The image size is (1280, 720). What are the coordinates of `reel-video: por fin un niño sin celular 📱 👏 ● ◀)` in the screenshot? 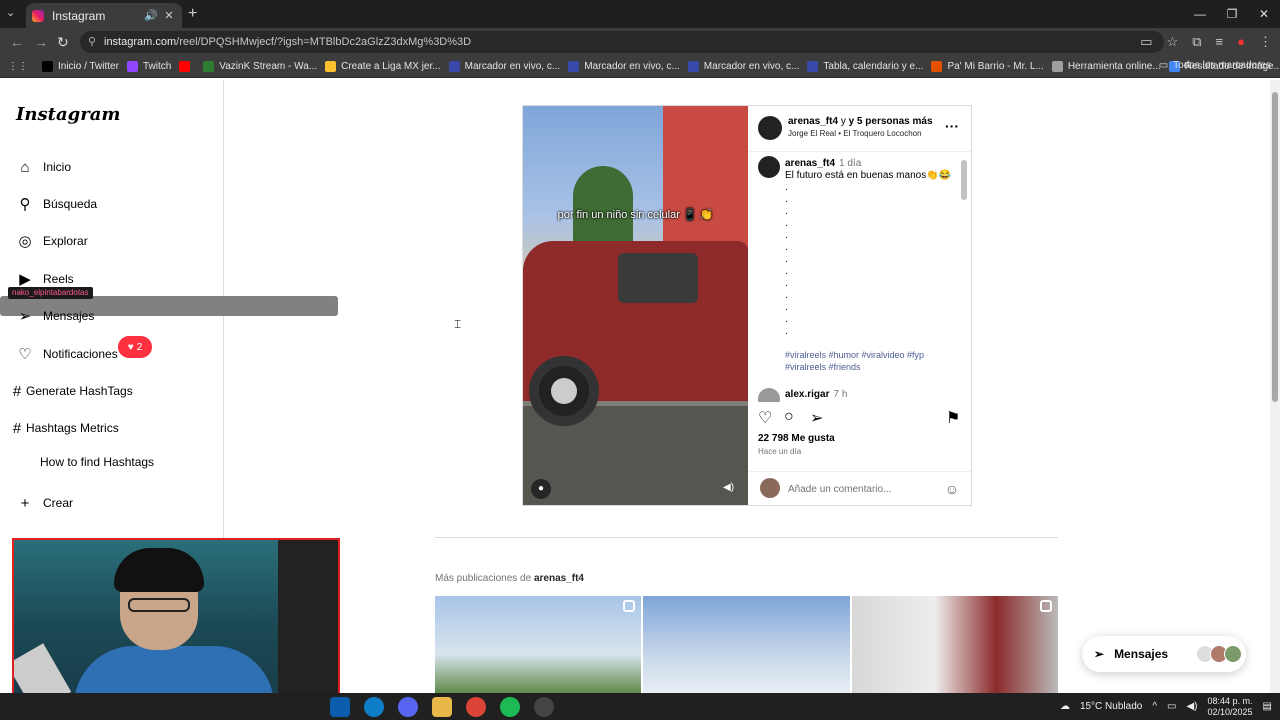 It's located at (635, 305).